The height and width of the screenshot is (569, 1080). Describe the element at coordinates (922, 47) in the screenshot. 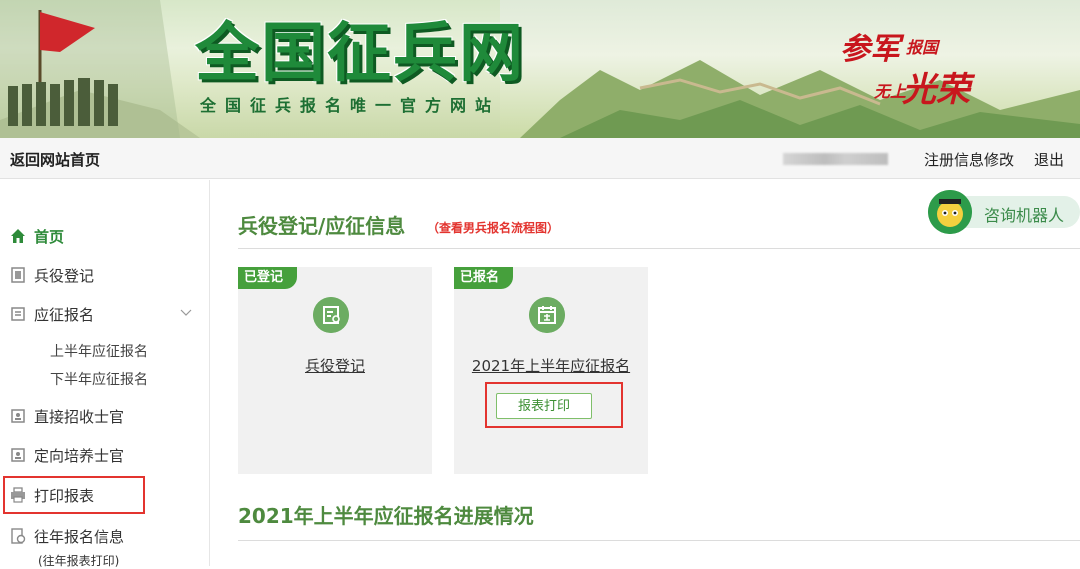

I see `slogan-part2: 报国` at that location.